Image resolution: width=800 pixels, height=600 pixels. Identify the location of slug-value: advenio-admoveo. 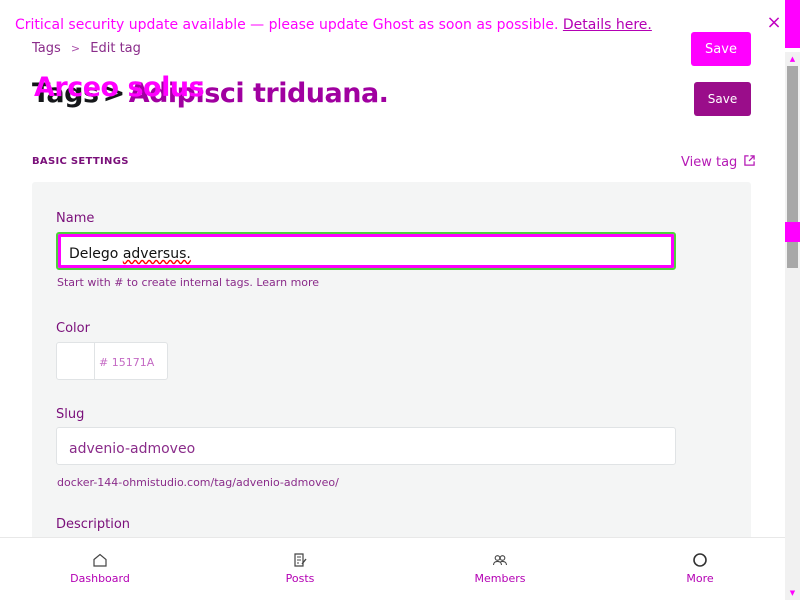
(132, 449).